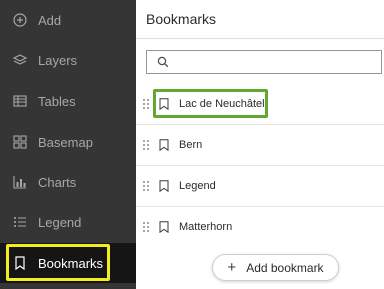 The width and height of the screenshot is (384, 289). Describe the element at coordinates (20, 182) in the screenshot. I see `bar-chart-icon` at that location.